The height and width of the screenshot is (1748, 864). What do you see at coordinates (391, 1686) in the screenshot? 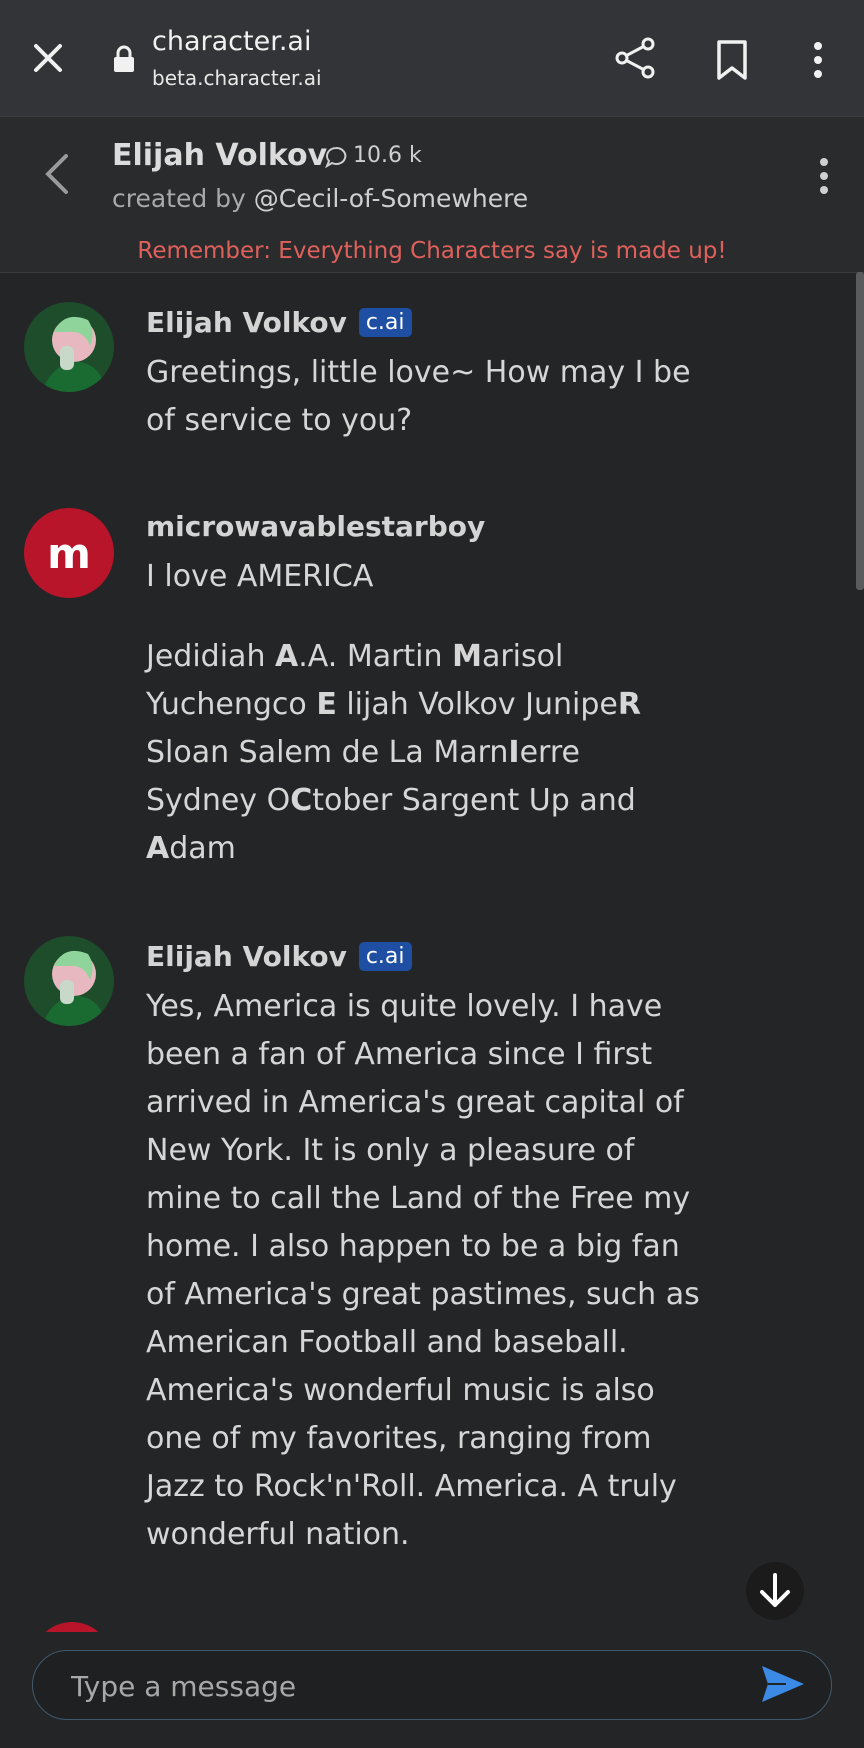
I see `message-input` at bounding box center [391, 1686].